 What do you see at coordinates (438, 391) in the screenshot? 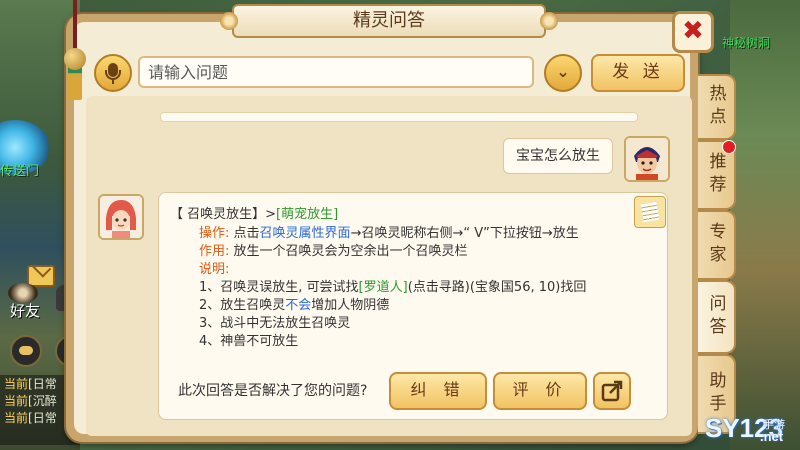
I see `correct-error-button: 纠 错` at bounding box center [438, 391].